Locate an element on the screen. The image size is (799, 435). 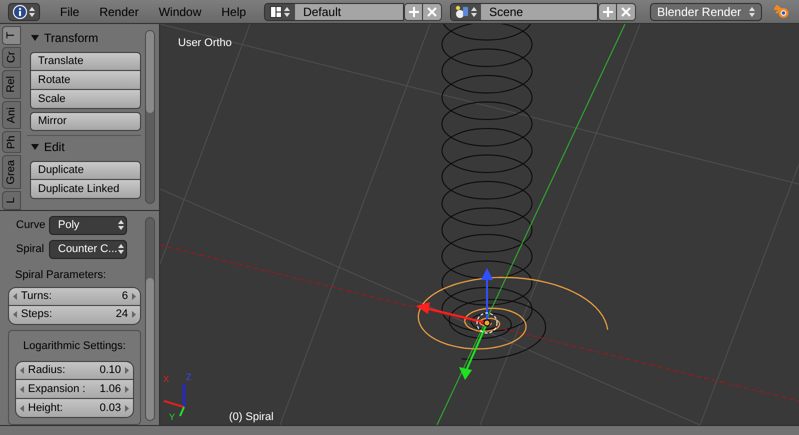
section-label: Spiral Parameters: is located at coordinates (61, 275).